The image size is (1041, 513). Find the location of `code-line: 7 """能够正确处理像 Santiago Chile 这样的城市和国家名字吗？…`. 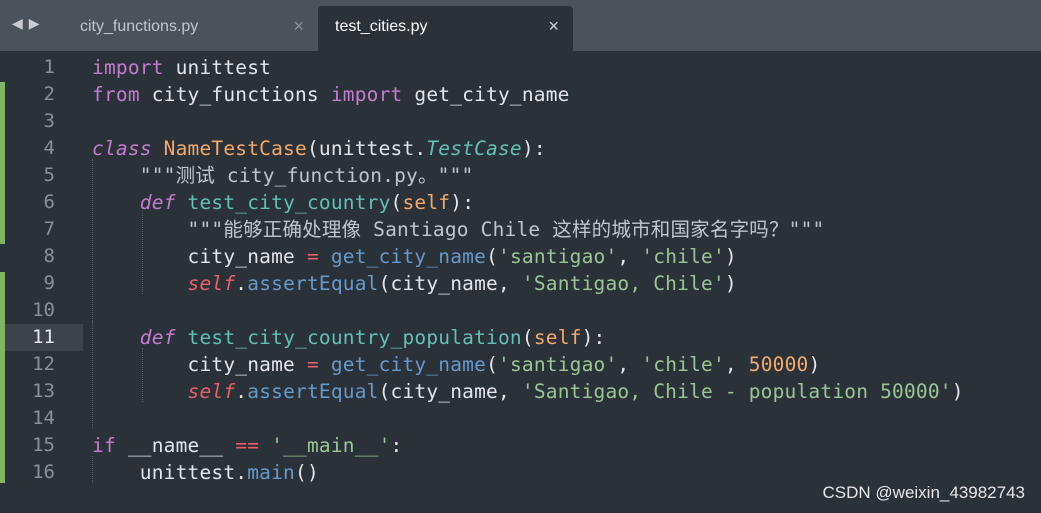

code-line: 7 """能够正确处理像 Santiago Chile 这样的城市和国家名字吗？… is located at coordinates (520, 229).